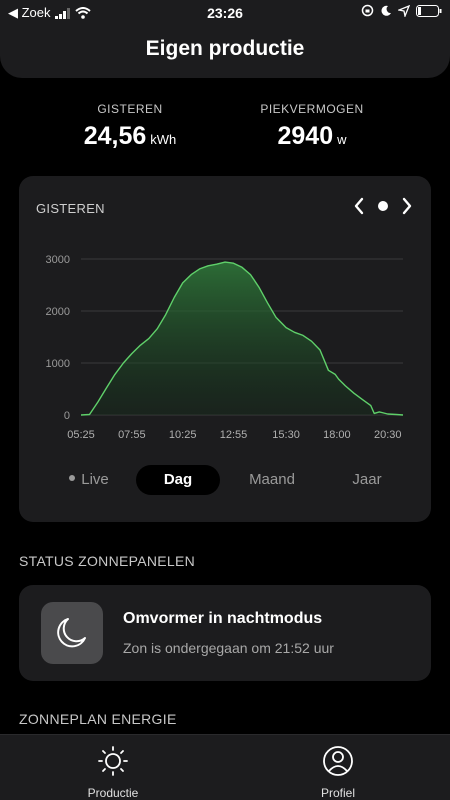  I want to click on y-tick-label: 2000, so click(58, 312).